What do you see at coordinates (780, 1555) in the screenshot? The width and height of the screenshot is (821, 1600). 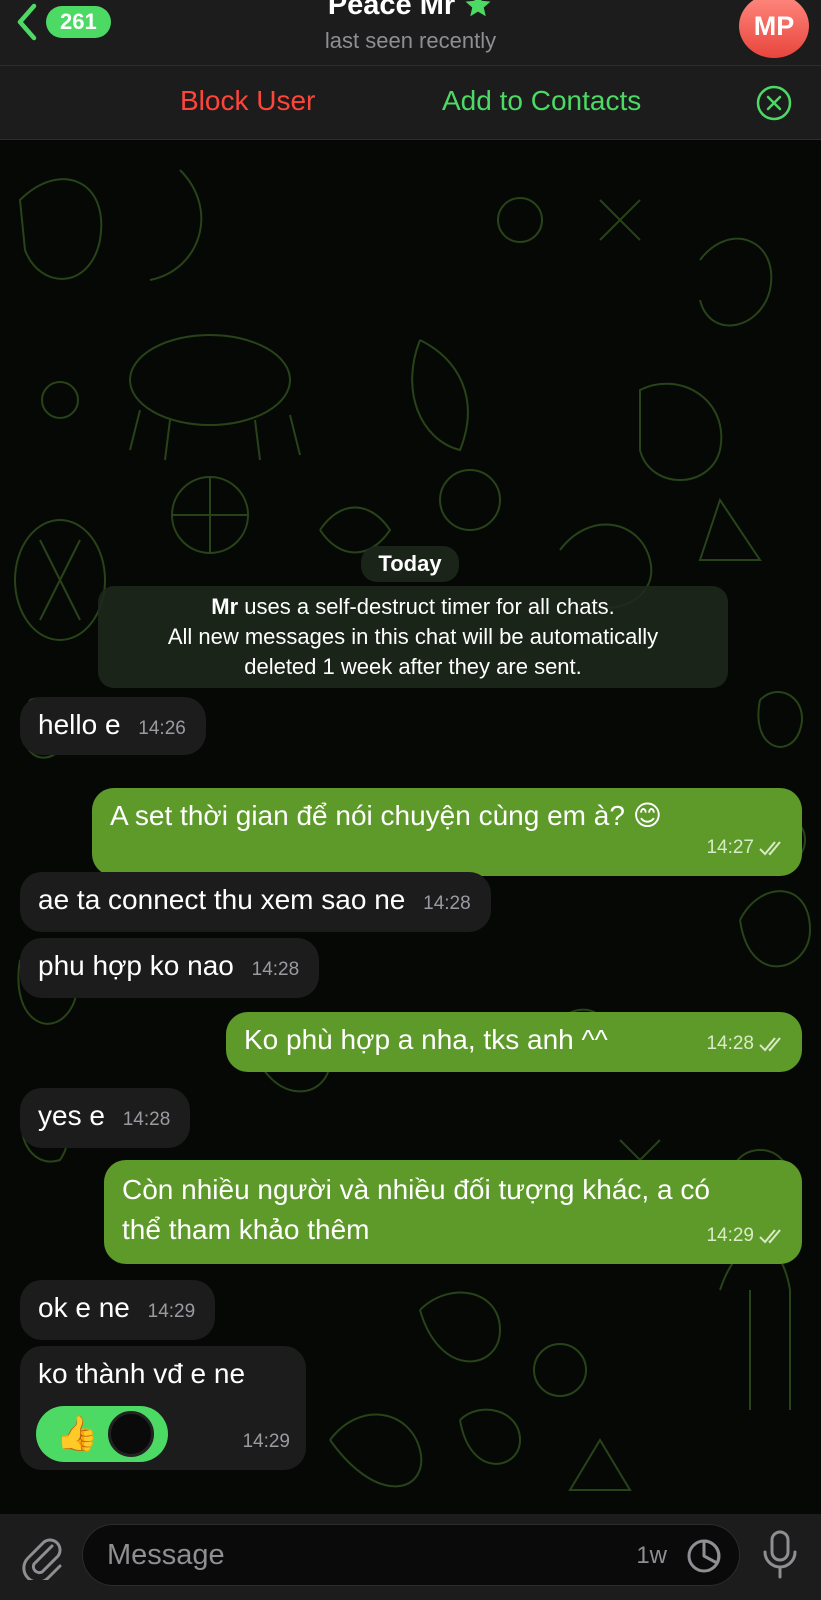 I see `microphone-icon` at bounding box center [780, 1555].